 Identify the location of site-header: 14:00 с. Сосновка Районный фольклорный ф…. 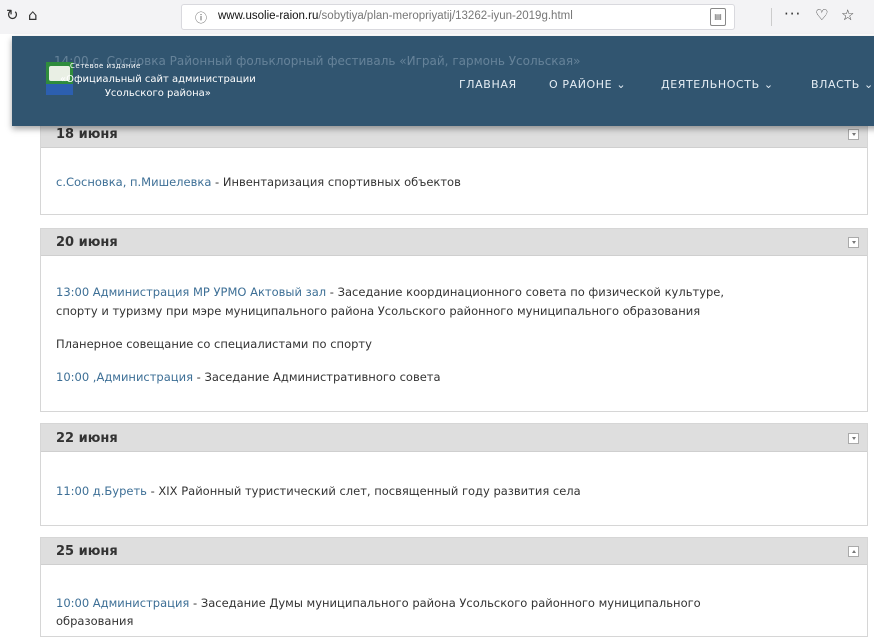
(443, 81).